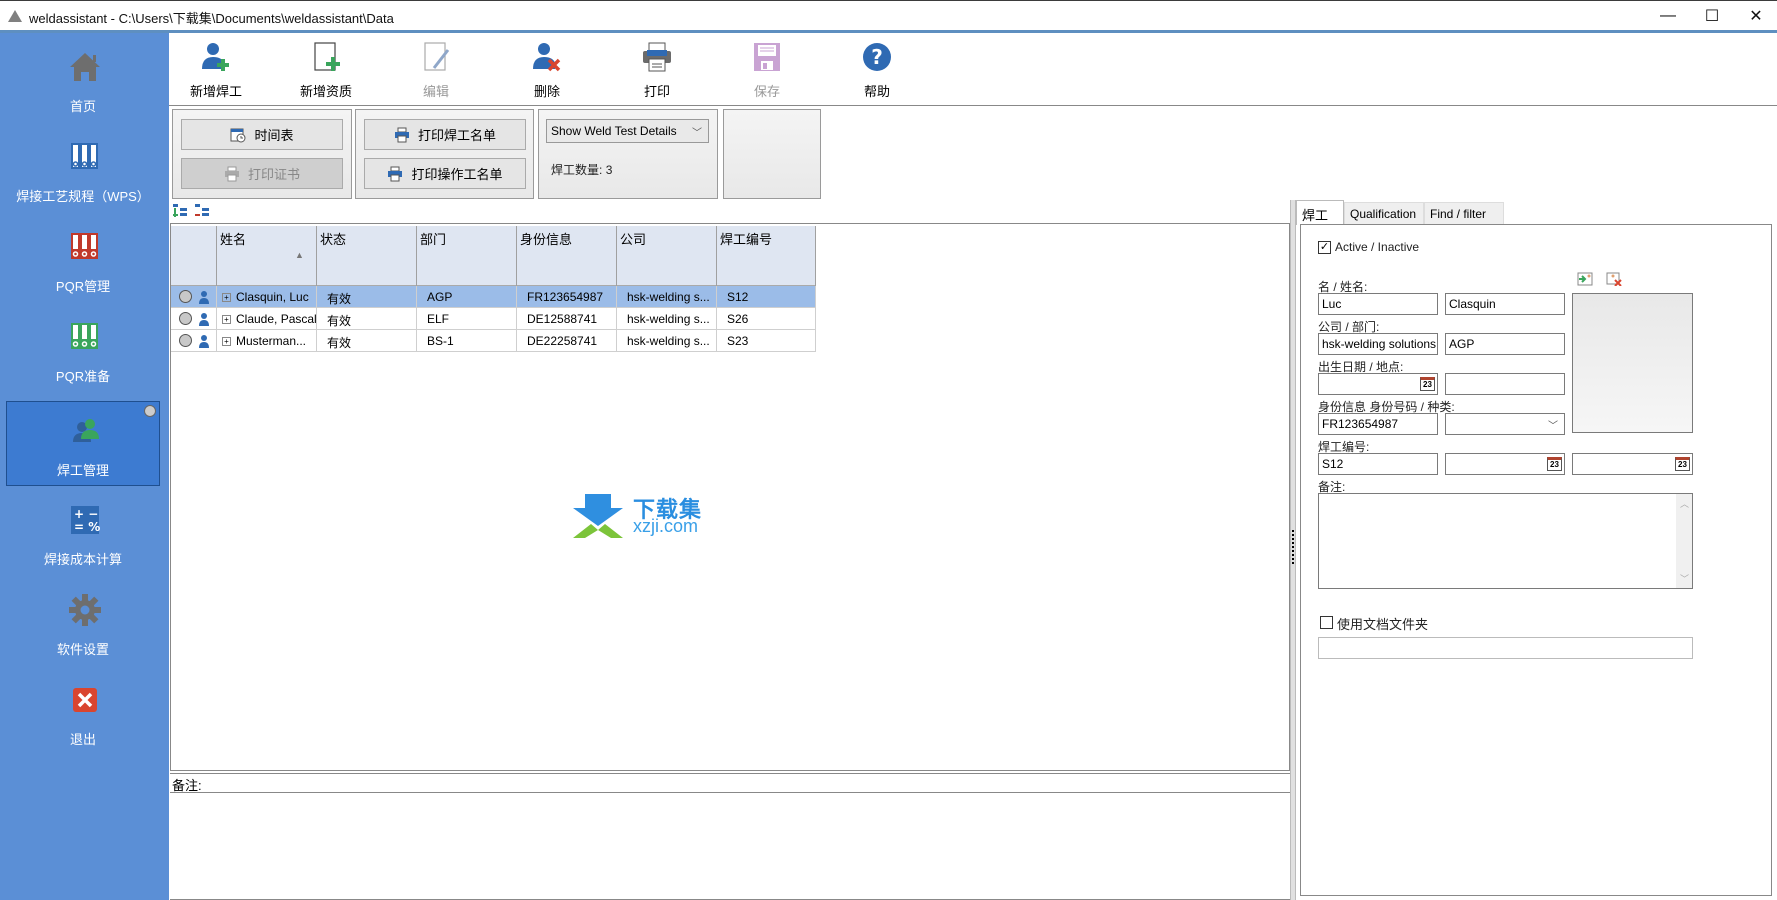 This screenshot has width=1777, height=900. I want to click on save-button: 保存, so click(767, 69).